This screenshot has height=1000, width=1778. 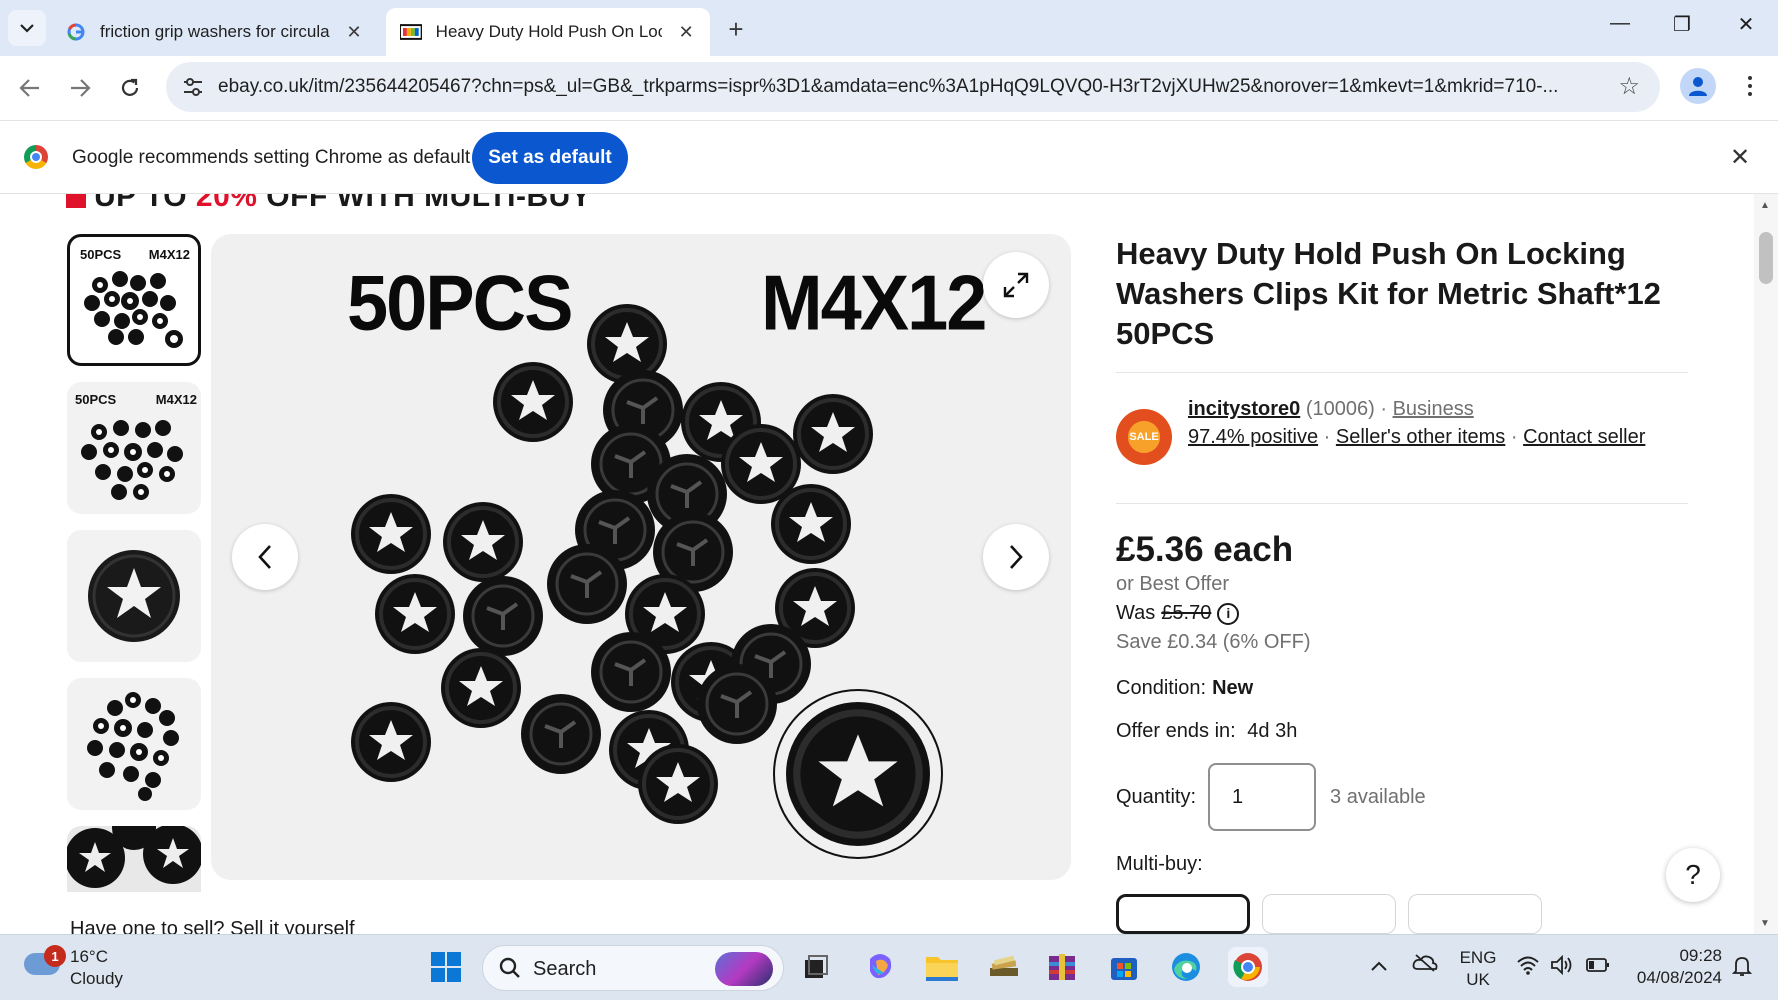 I want to click on wifi-icon, so click(x=1528, y=967).